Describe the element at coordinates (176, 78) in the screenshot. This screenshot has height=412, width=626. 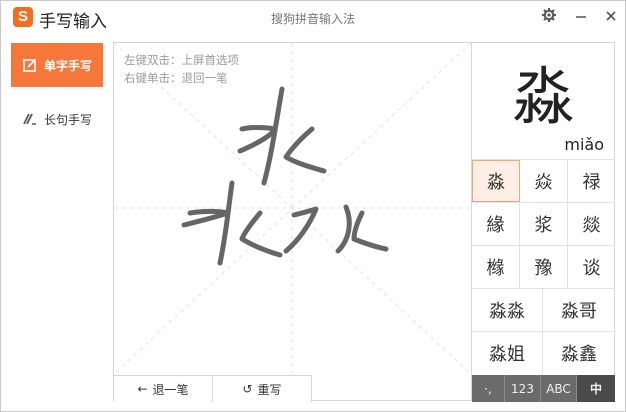
I see `hint-right-click: 右键单击：退回一笔` at that location.